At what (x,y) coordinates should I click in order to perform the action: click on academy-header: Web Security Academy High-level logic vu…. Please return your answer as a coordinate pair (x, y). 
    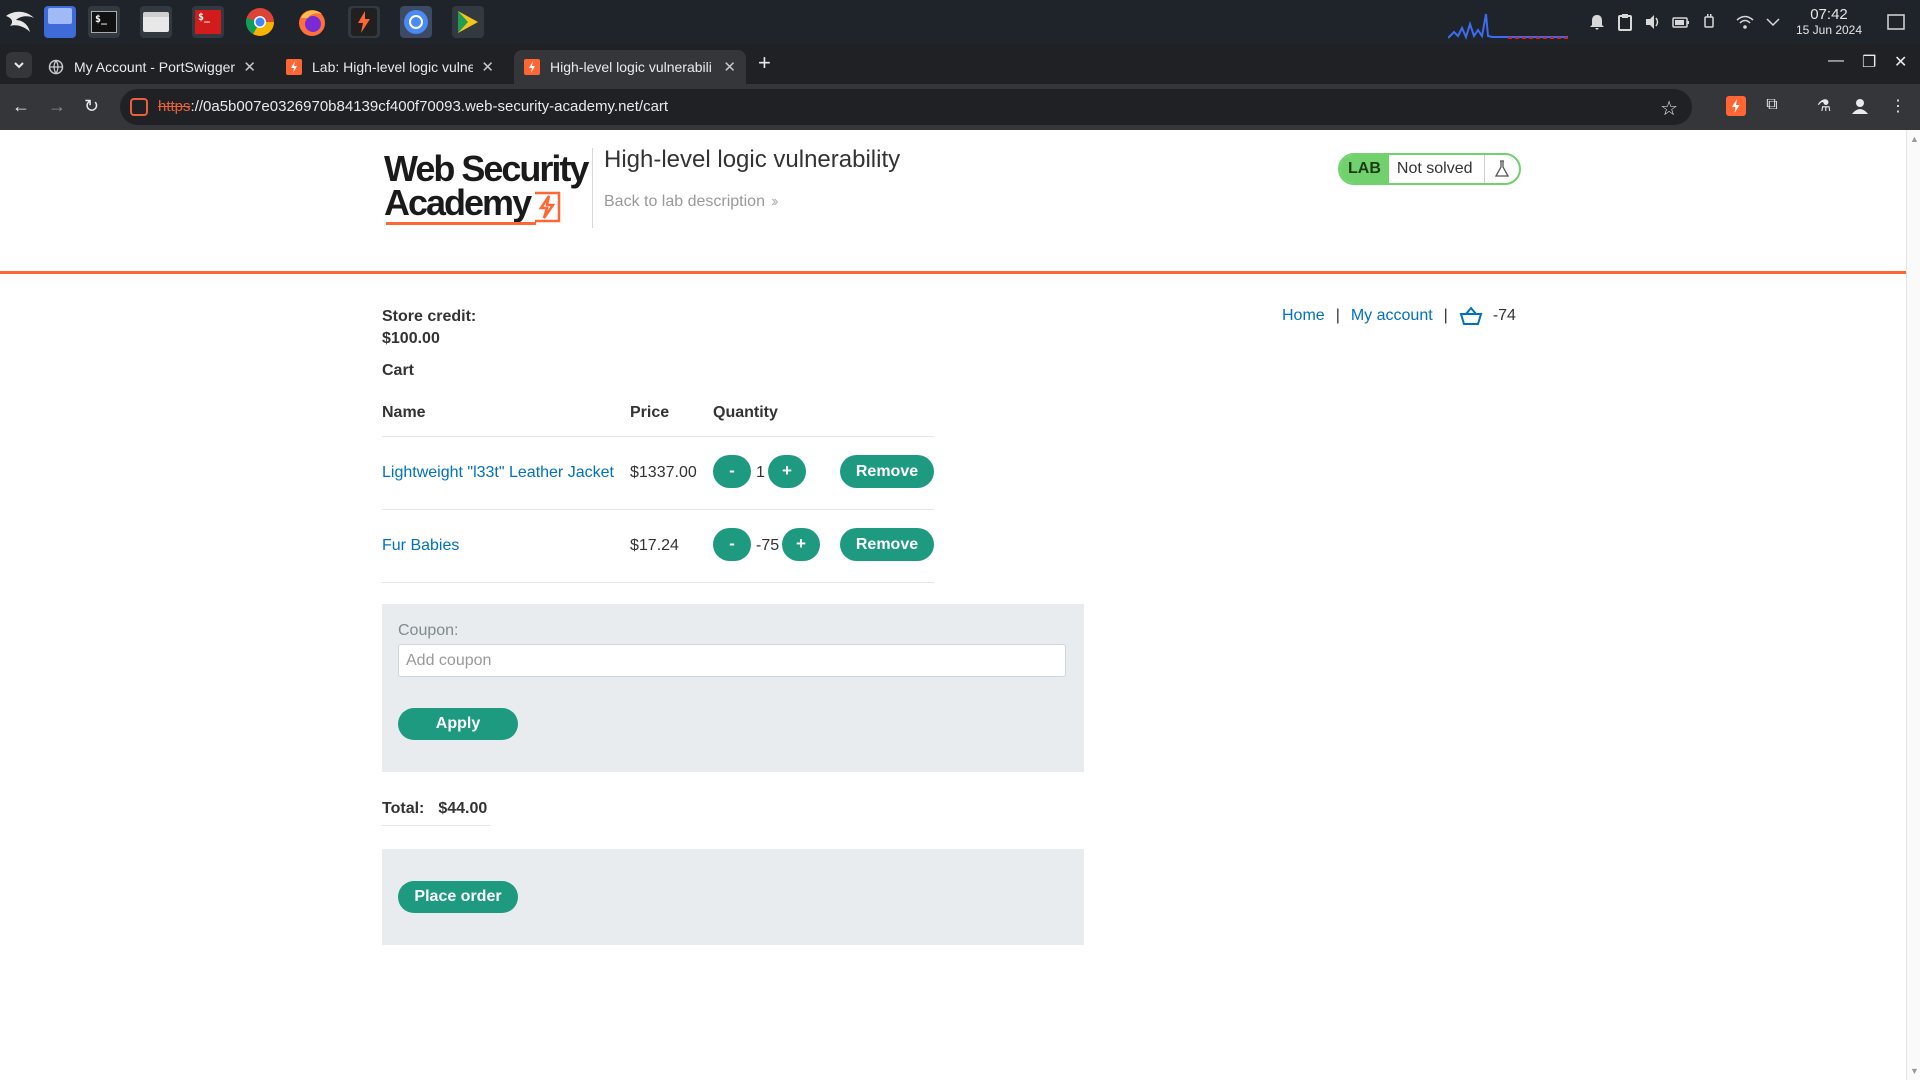
    Looking at the image, I should click on (953, 202).